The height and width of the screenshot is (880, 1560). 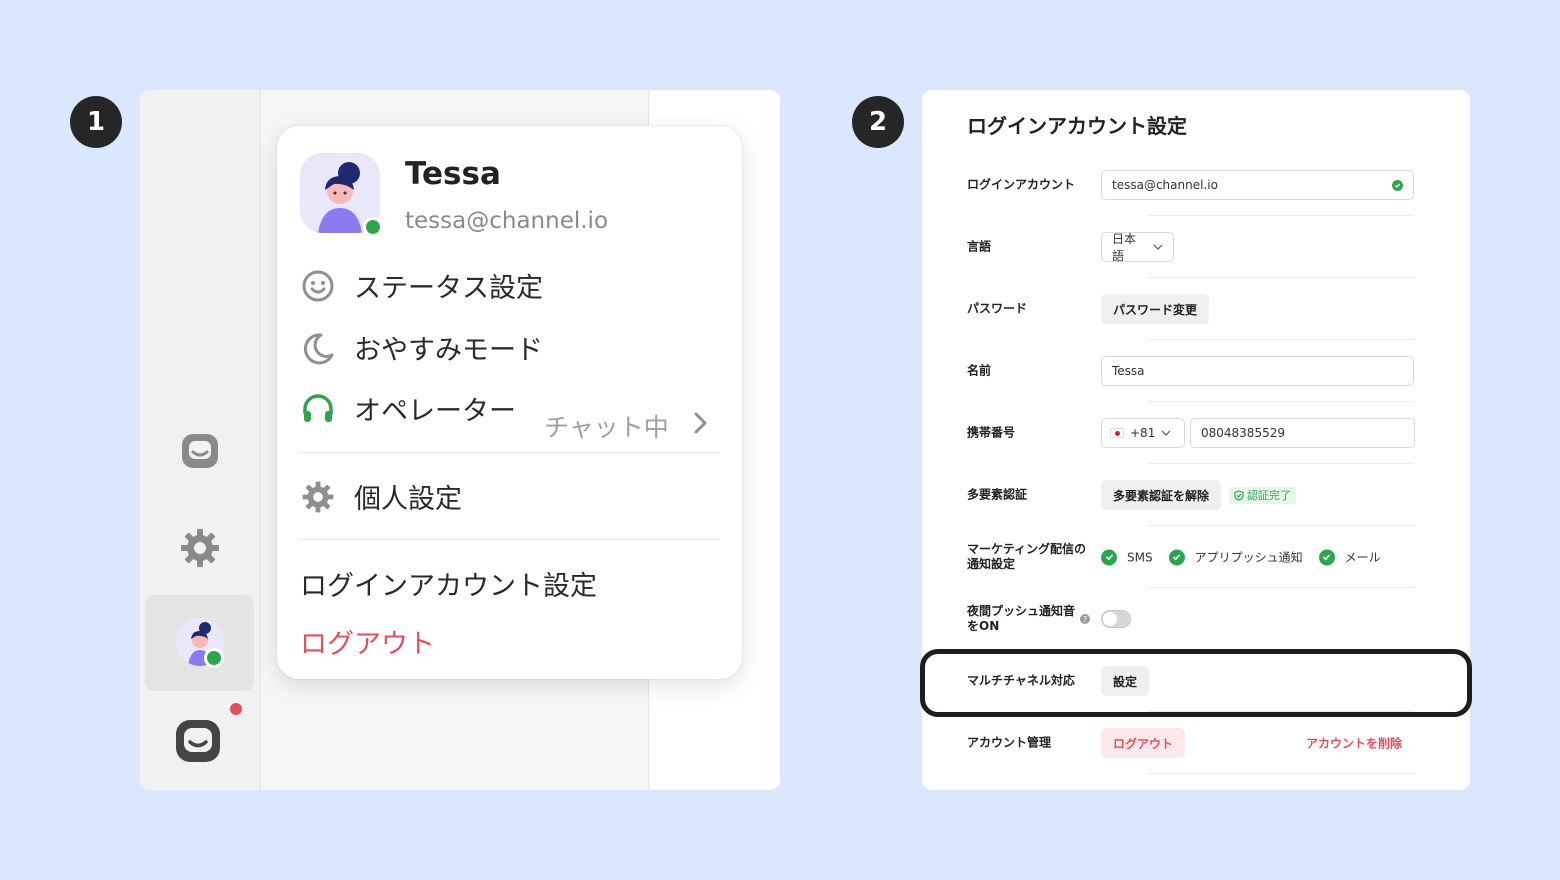 I want to click on menu-item-sleep-mode: おやすみモード, so click(x=421, y=347).